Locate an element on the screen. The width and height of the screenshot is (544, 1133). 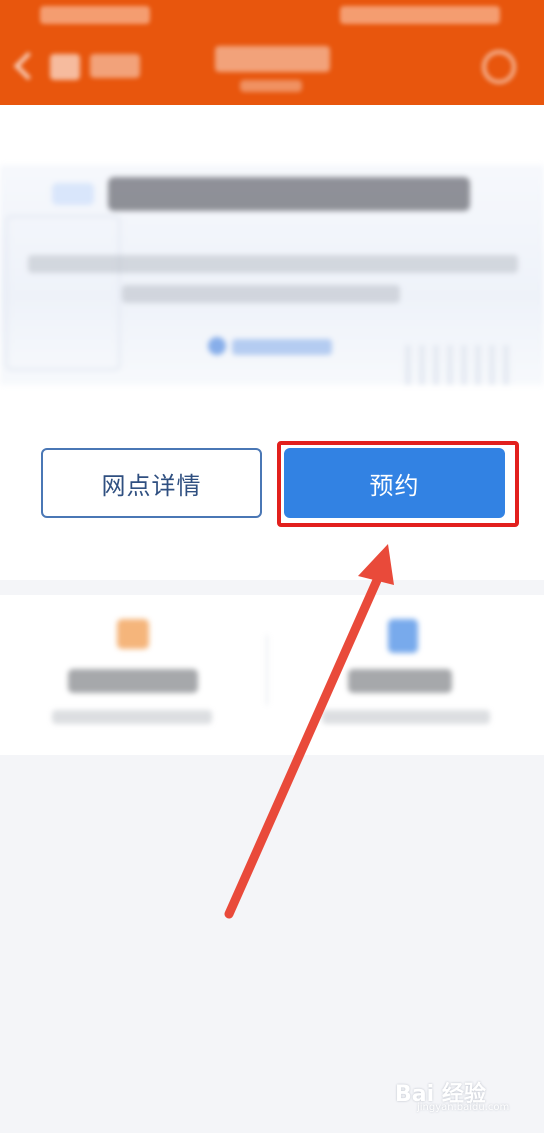
records-title is located at coordinates (400, 681).